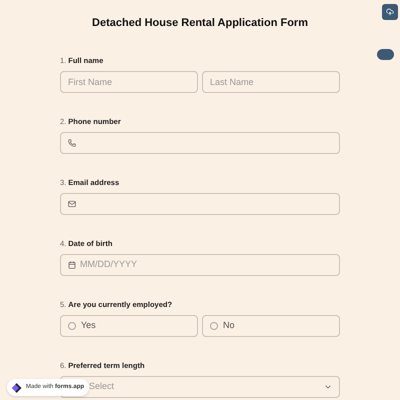 This screenshot has width=400, height=400. I want to click on envelope-icon, so click(72, 204).